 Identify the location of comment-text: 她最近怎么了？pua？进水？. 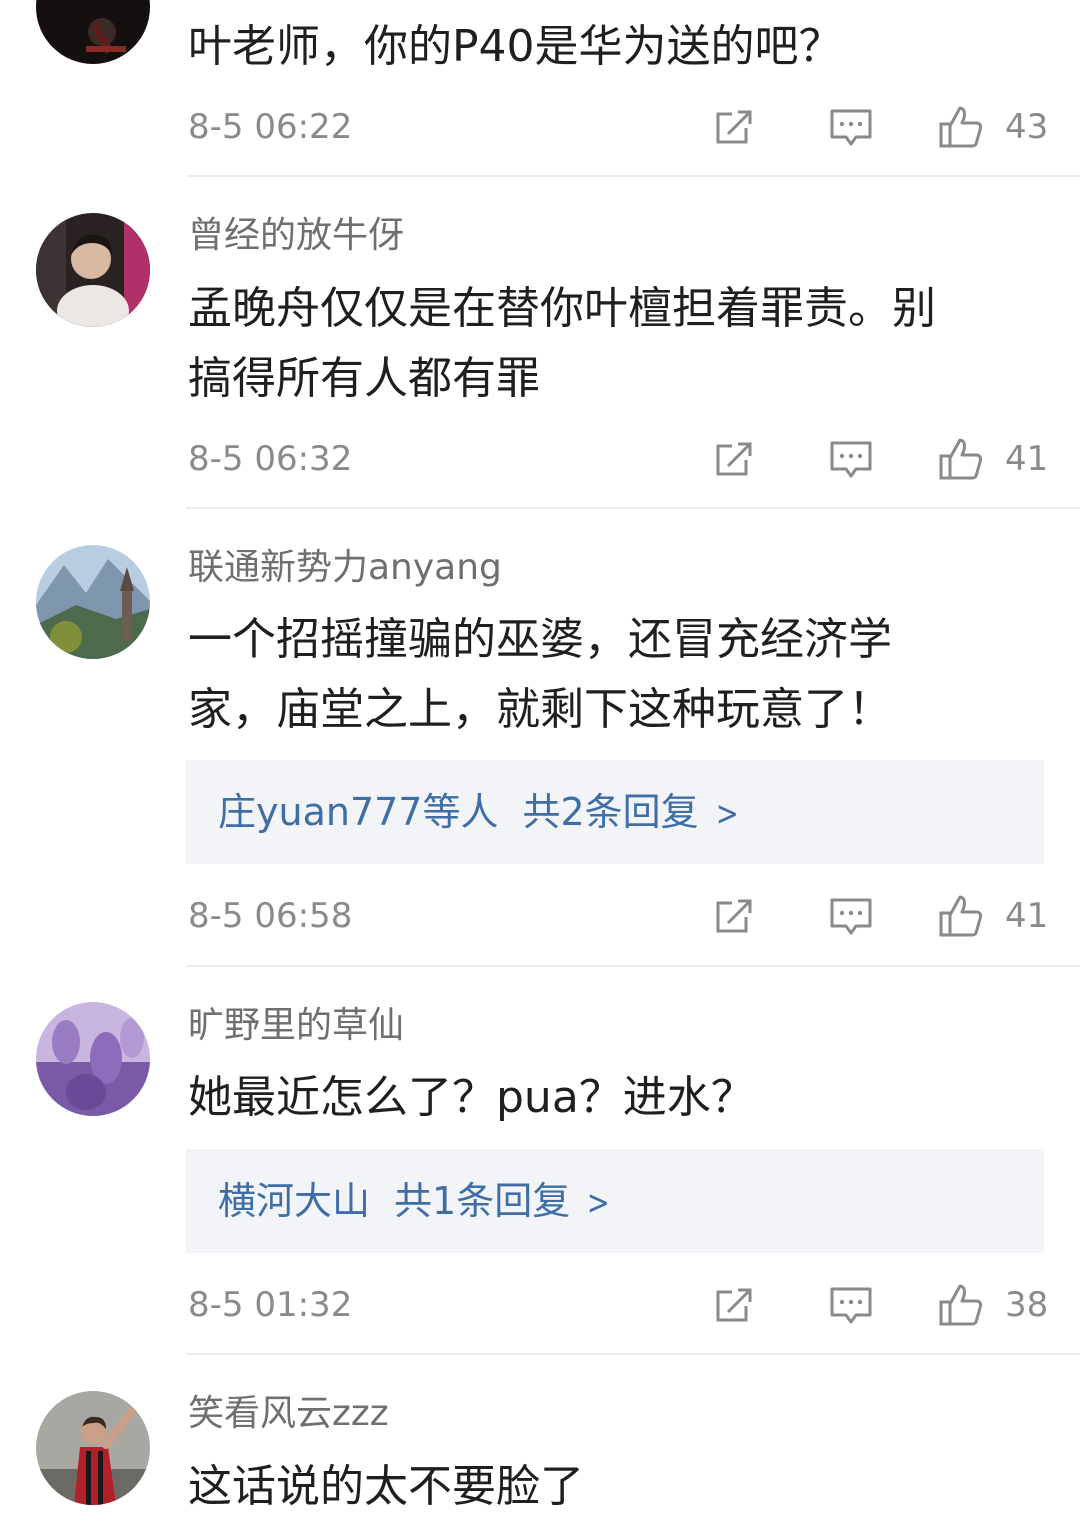
(608, 1098).